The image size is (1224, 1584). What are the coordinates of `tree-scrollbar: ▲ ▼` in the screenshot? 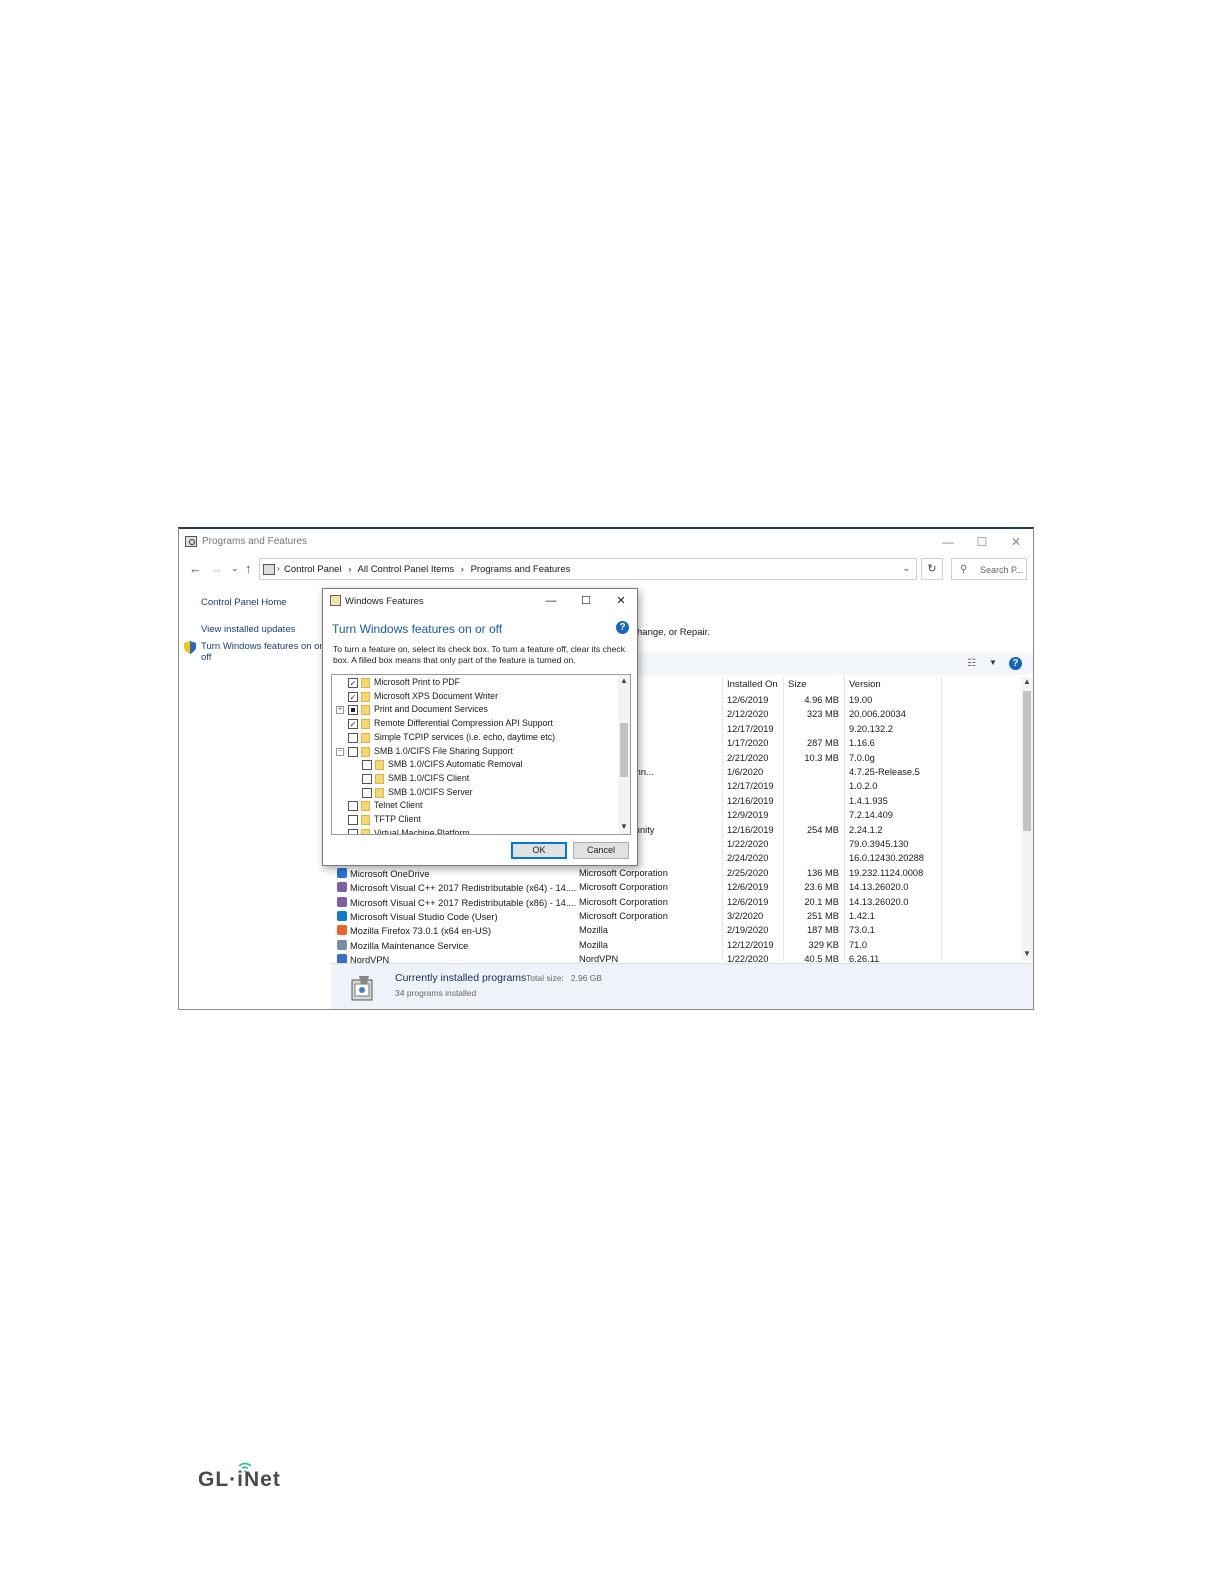 It's located at (624, 754).